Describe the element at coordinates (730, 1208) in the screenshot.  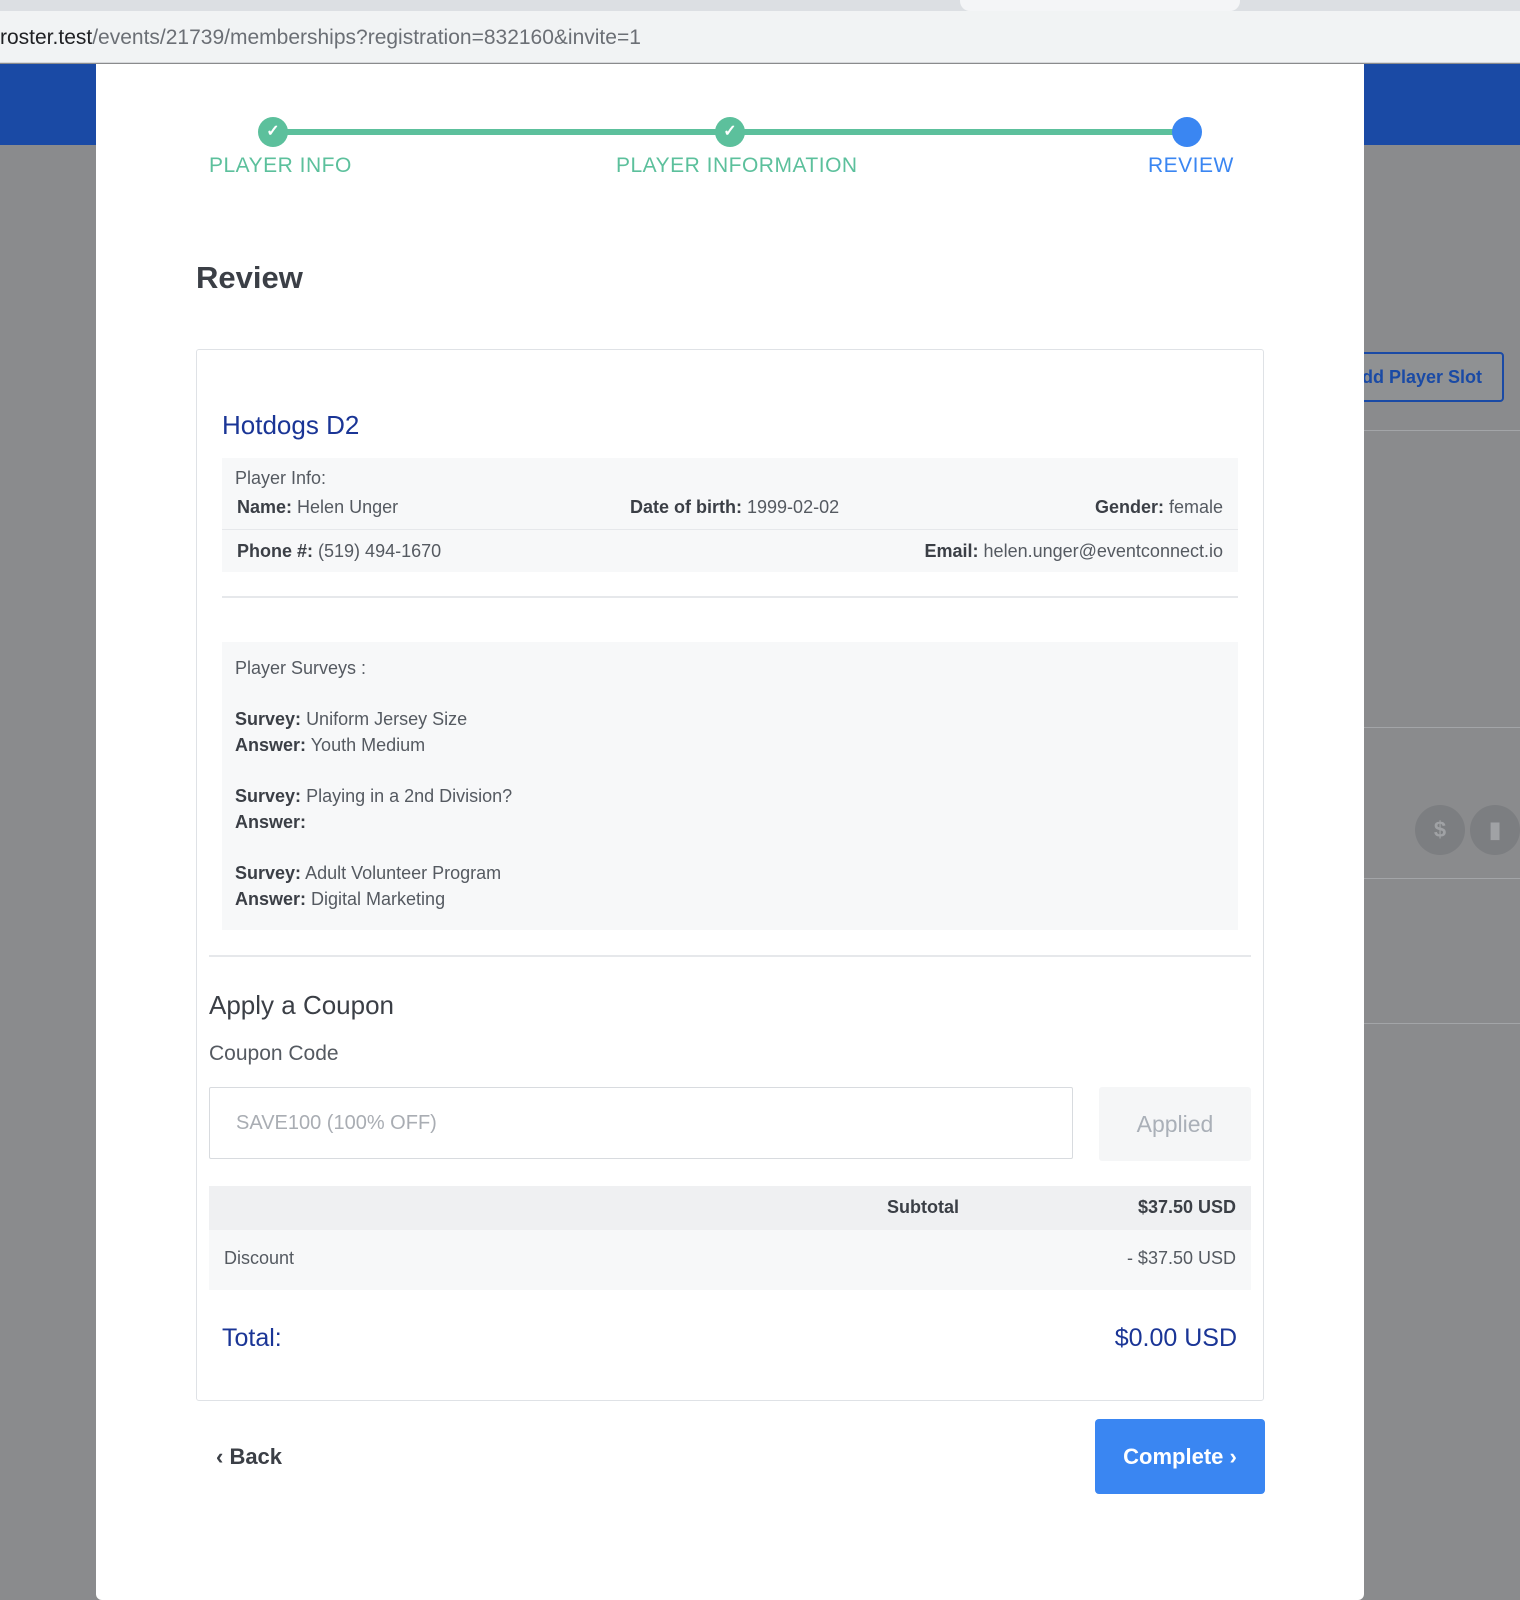
I see `subtotal-row: Subtotal $37.50 USD` at that location.